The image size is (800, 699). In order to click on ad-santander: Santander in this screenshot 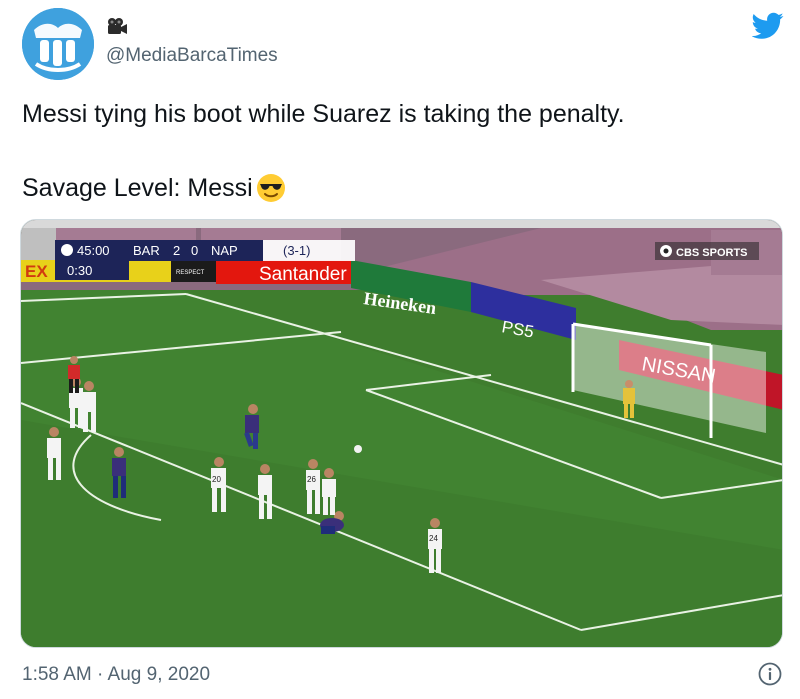, I will do `click(303, 274)`.